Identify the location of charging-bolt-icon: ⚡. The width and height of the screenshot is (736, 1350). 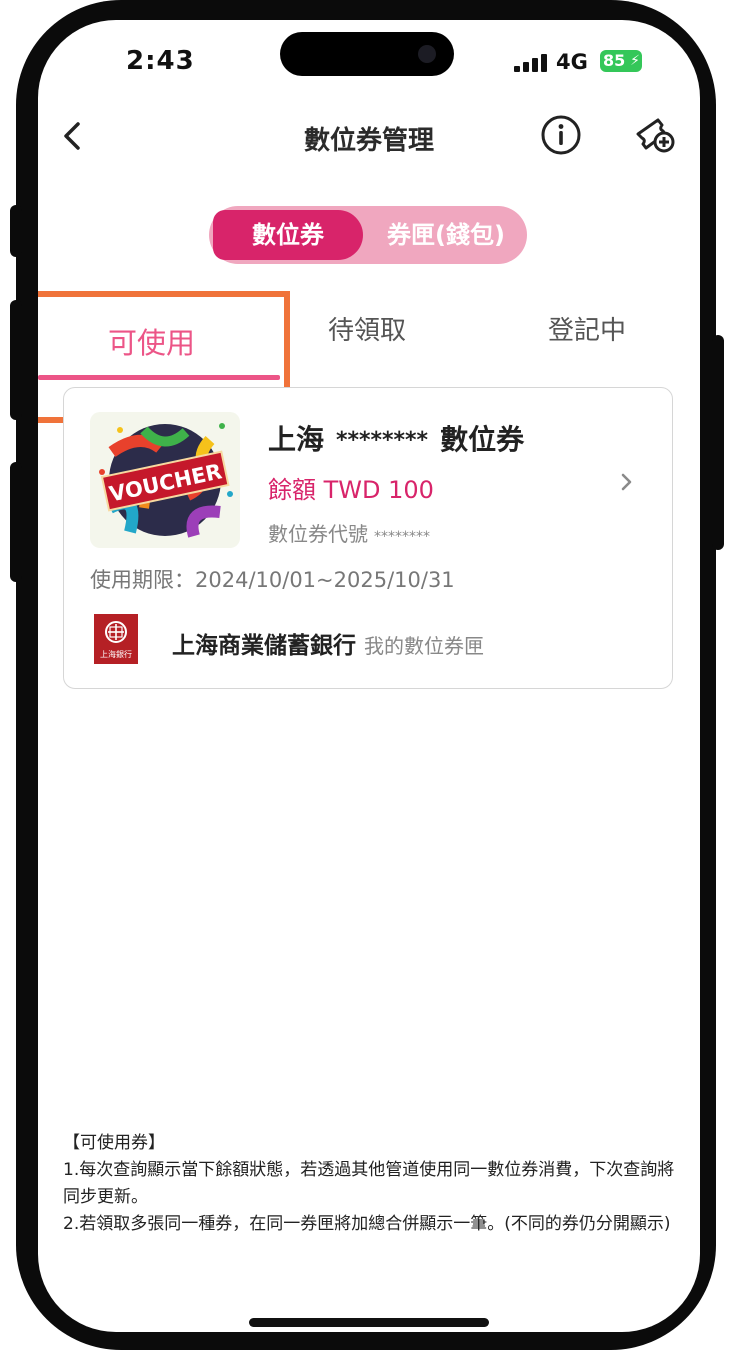
(635, 61).